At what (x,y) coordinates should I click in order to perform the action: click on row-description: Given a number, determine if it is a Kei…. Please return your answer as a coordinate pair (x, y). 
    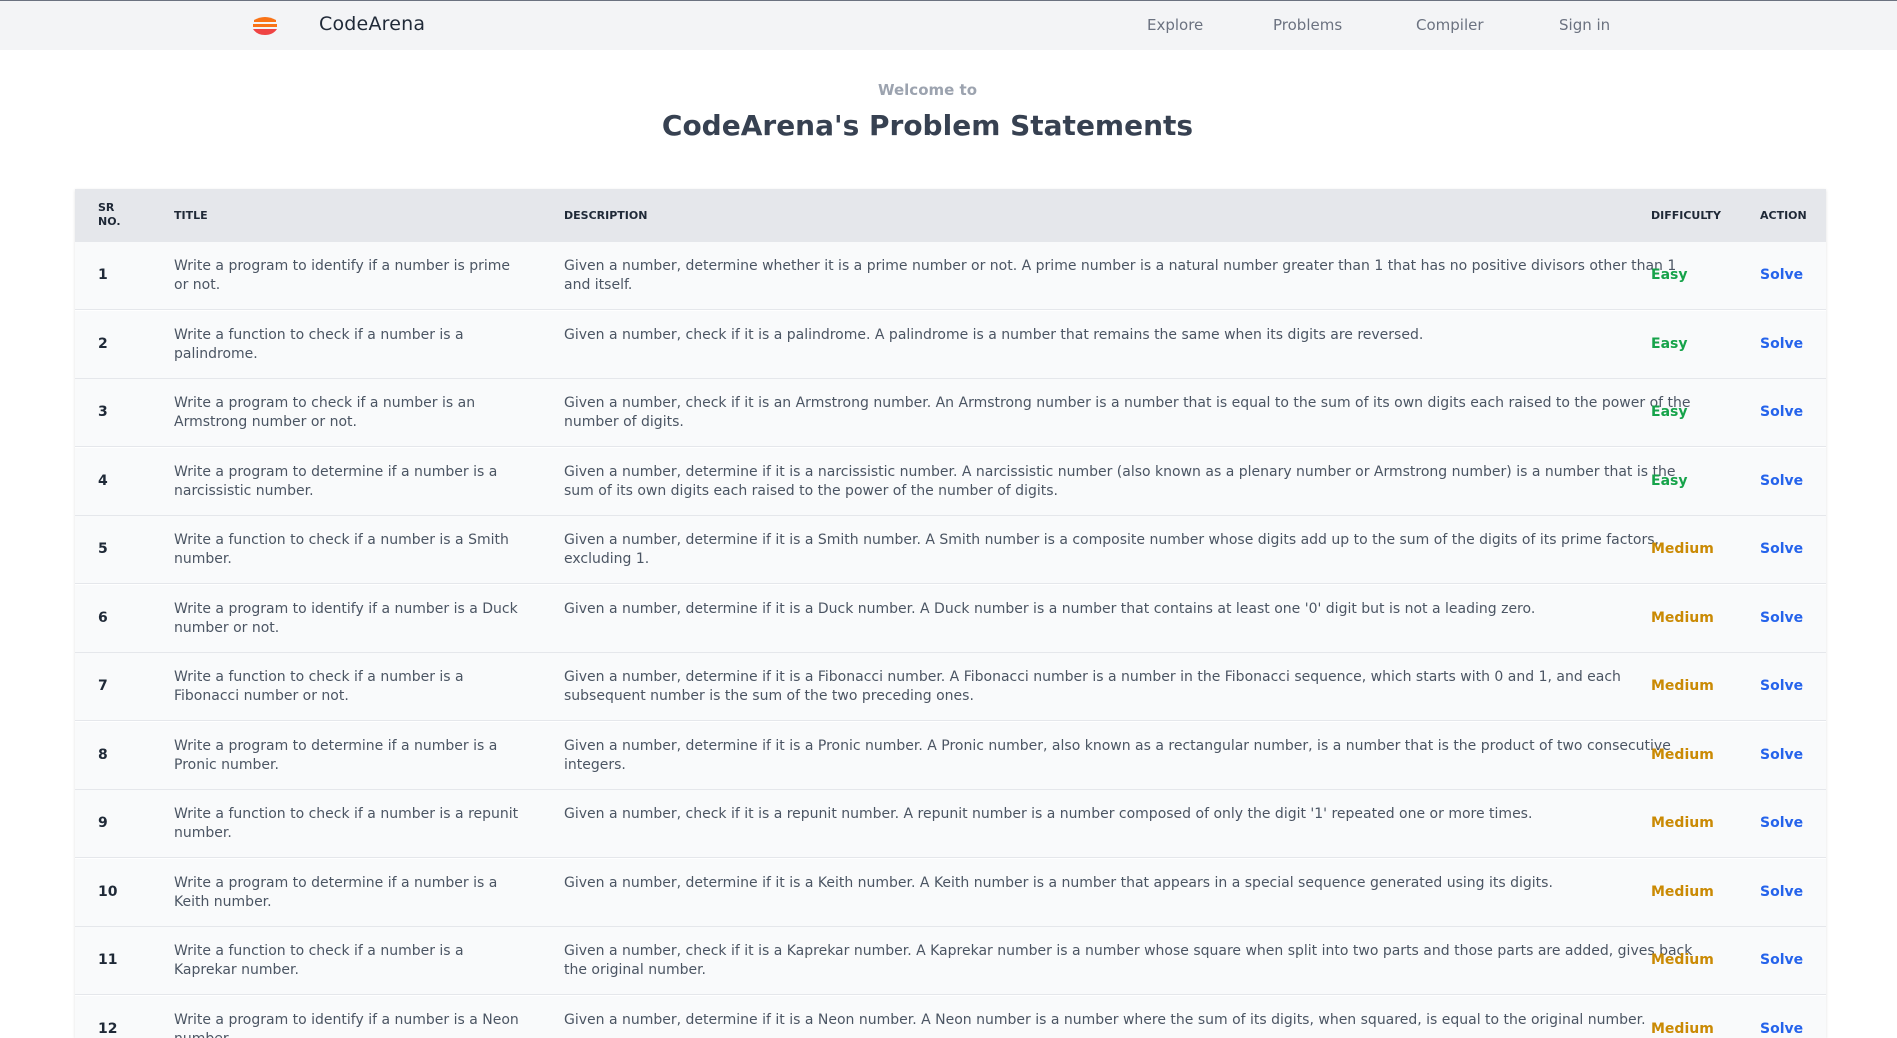
    Looking at the image, I should click on (1058, 882).